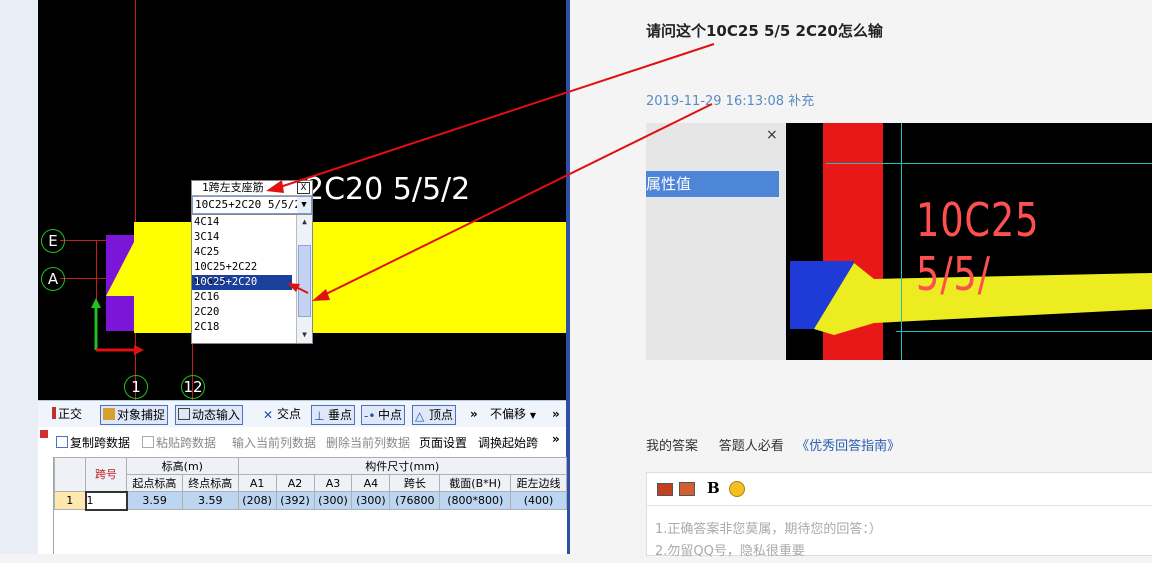  I want to click on cad-left-strip, so click(19, 277).